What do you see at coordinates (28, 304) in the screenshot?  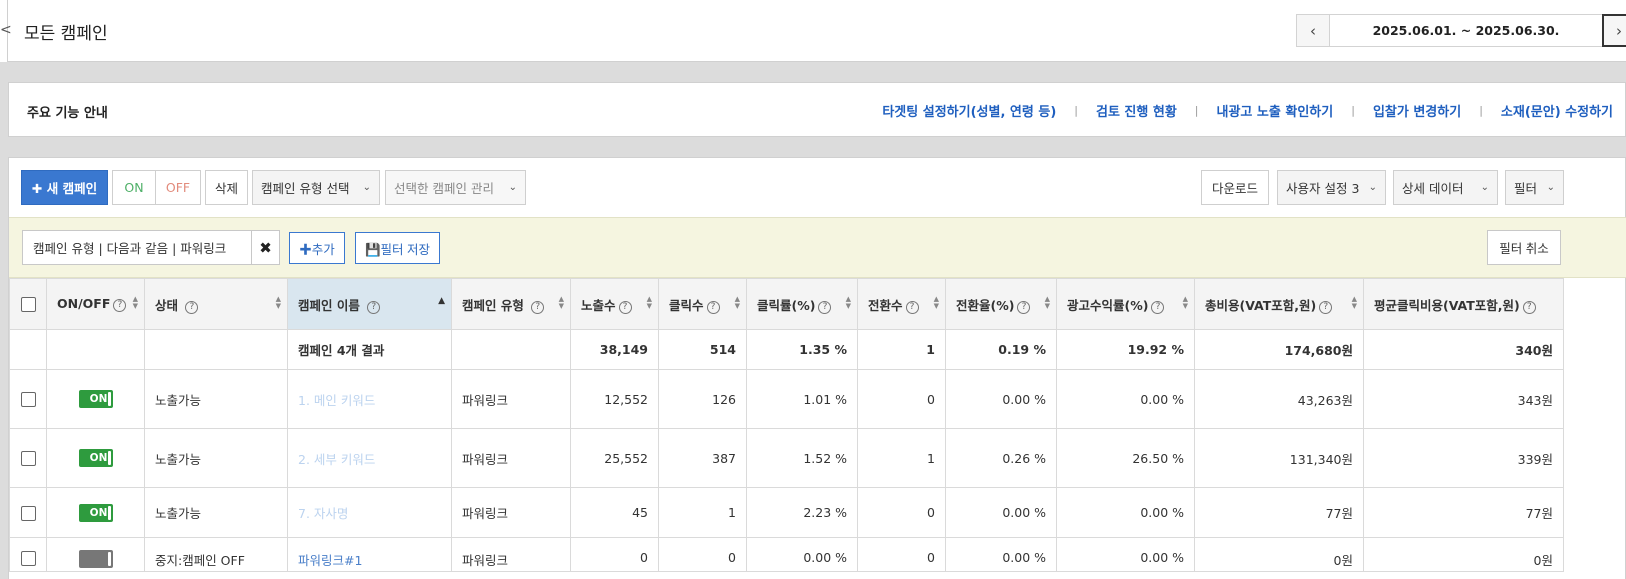 I see `select-all-checkbox` at bounding box center [28, 304].